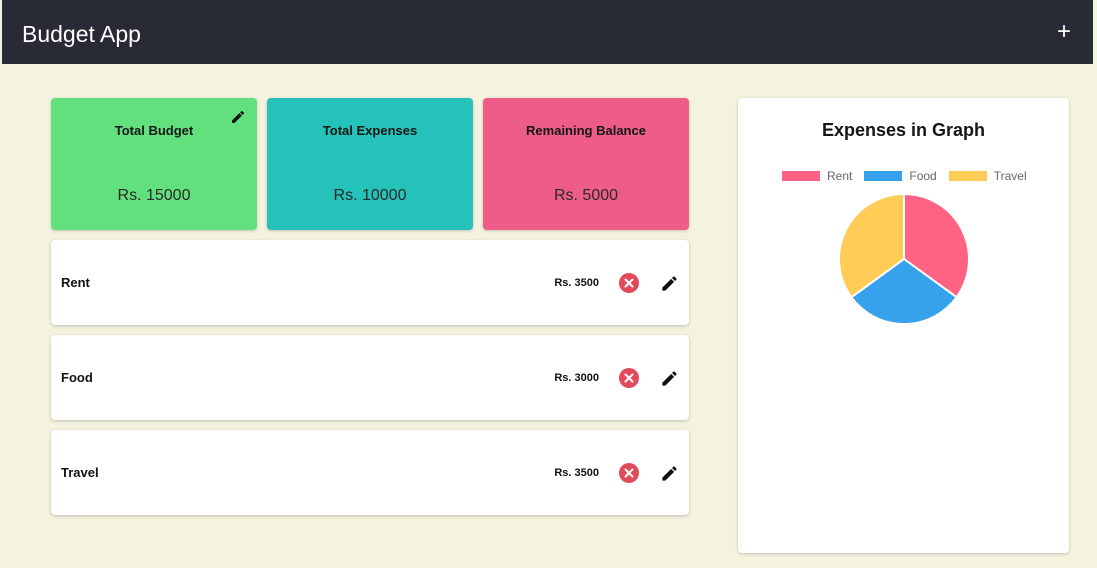  What do you see at coordinates (370, 282) in the screenshot?
I see `expense-row-rent: Rent Rs. 3500` at bounding box center [370, 282].